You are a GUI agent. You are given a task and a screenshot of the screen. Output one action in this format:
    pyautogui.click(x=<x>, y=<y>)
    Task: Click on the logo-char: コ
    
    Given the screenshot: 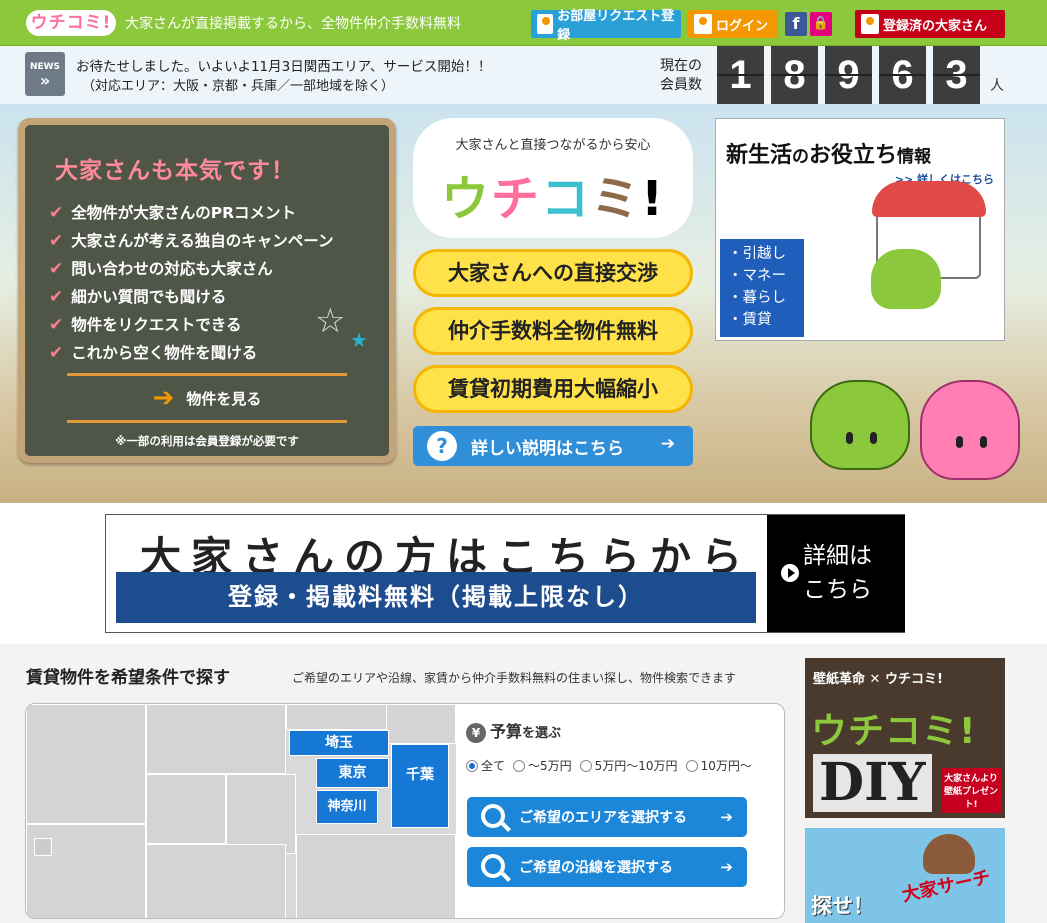 What is the action you would take?
    pyautogui.click(x=566, y=199)
    